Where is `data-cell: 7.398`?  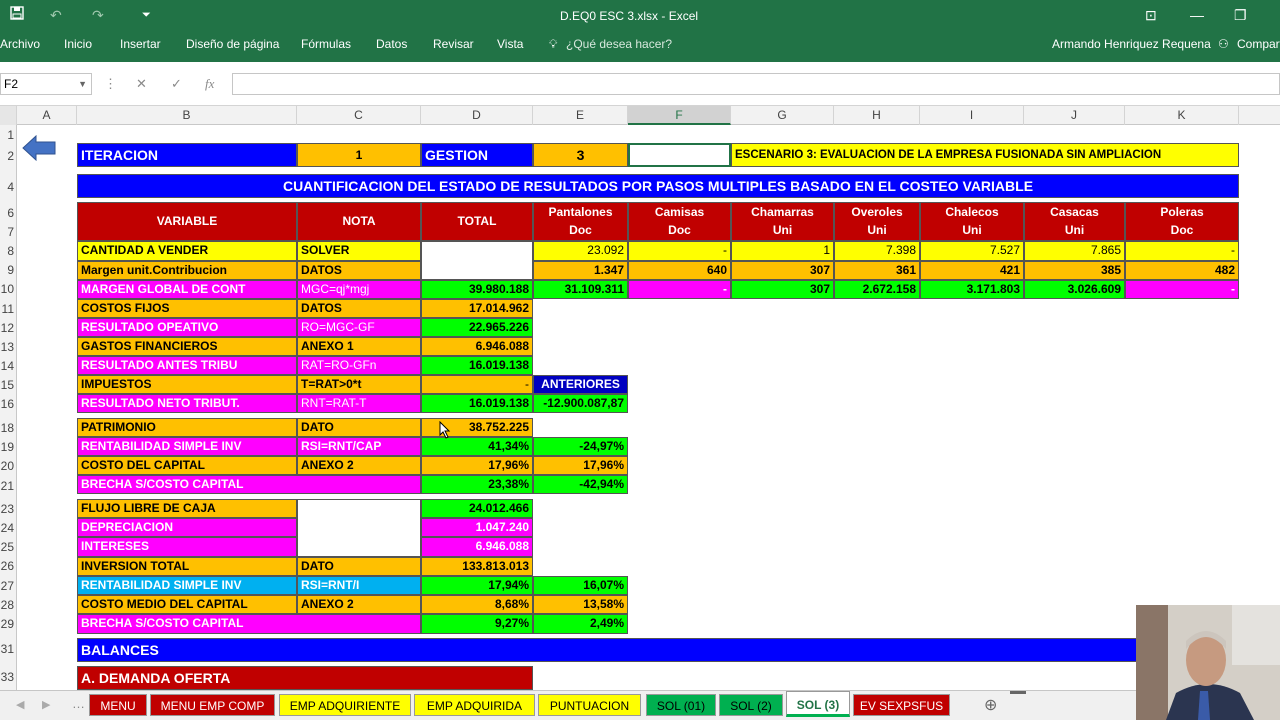 data-cell: 7.398 is located at coordinates (877, 251).